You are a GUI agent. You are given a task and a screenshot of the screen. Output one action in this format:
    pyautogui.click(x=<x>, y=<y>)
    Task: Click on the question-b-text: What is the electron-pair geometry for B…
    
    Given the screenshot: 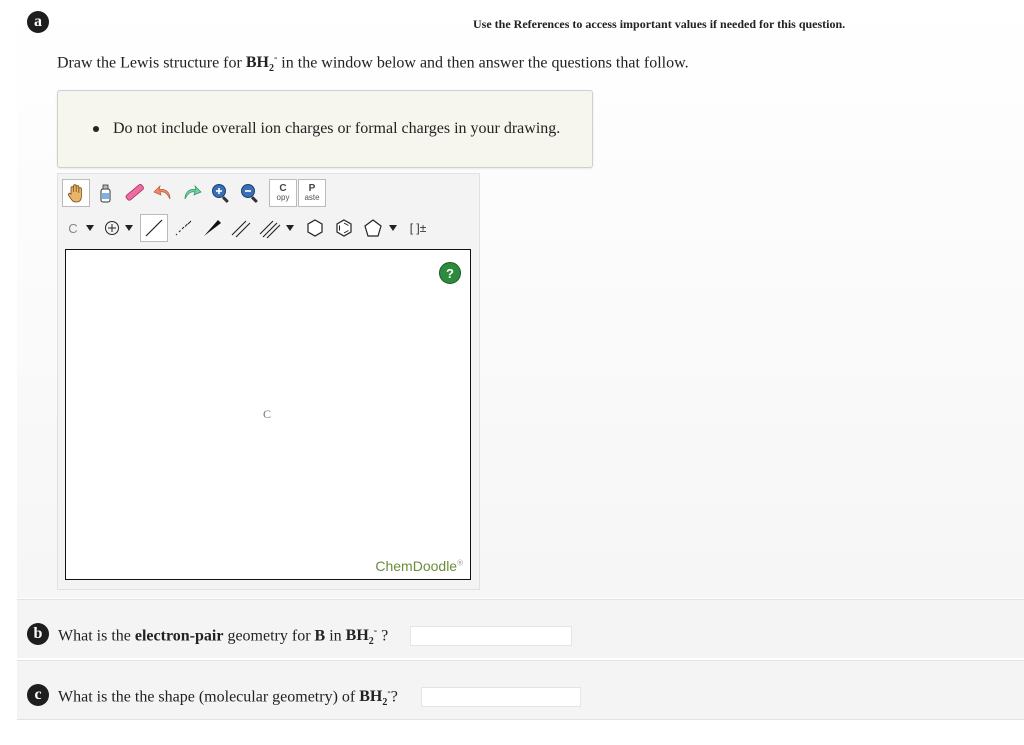 What is the action you would take?
    pyautogui.click(x=223, y=637)
    